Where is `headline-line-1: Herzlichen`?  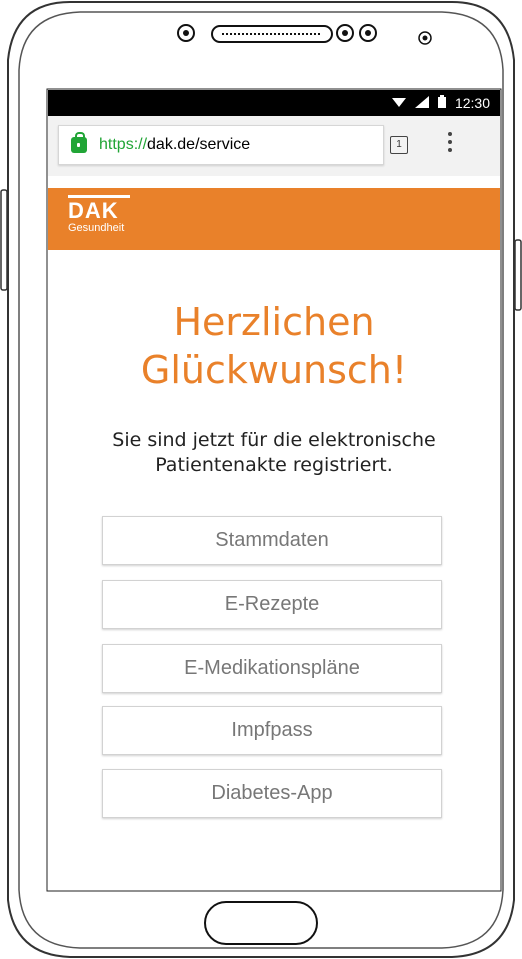 headline-line-1: Herzlichen is located at coordinates (274, 322).